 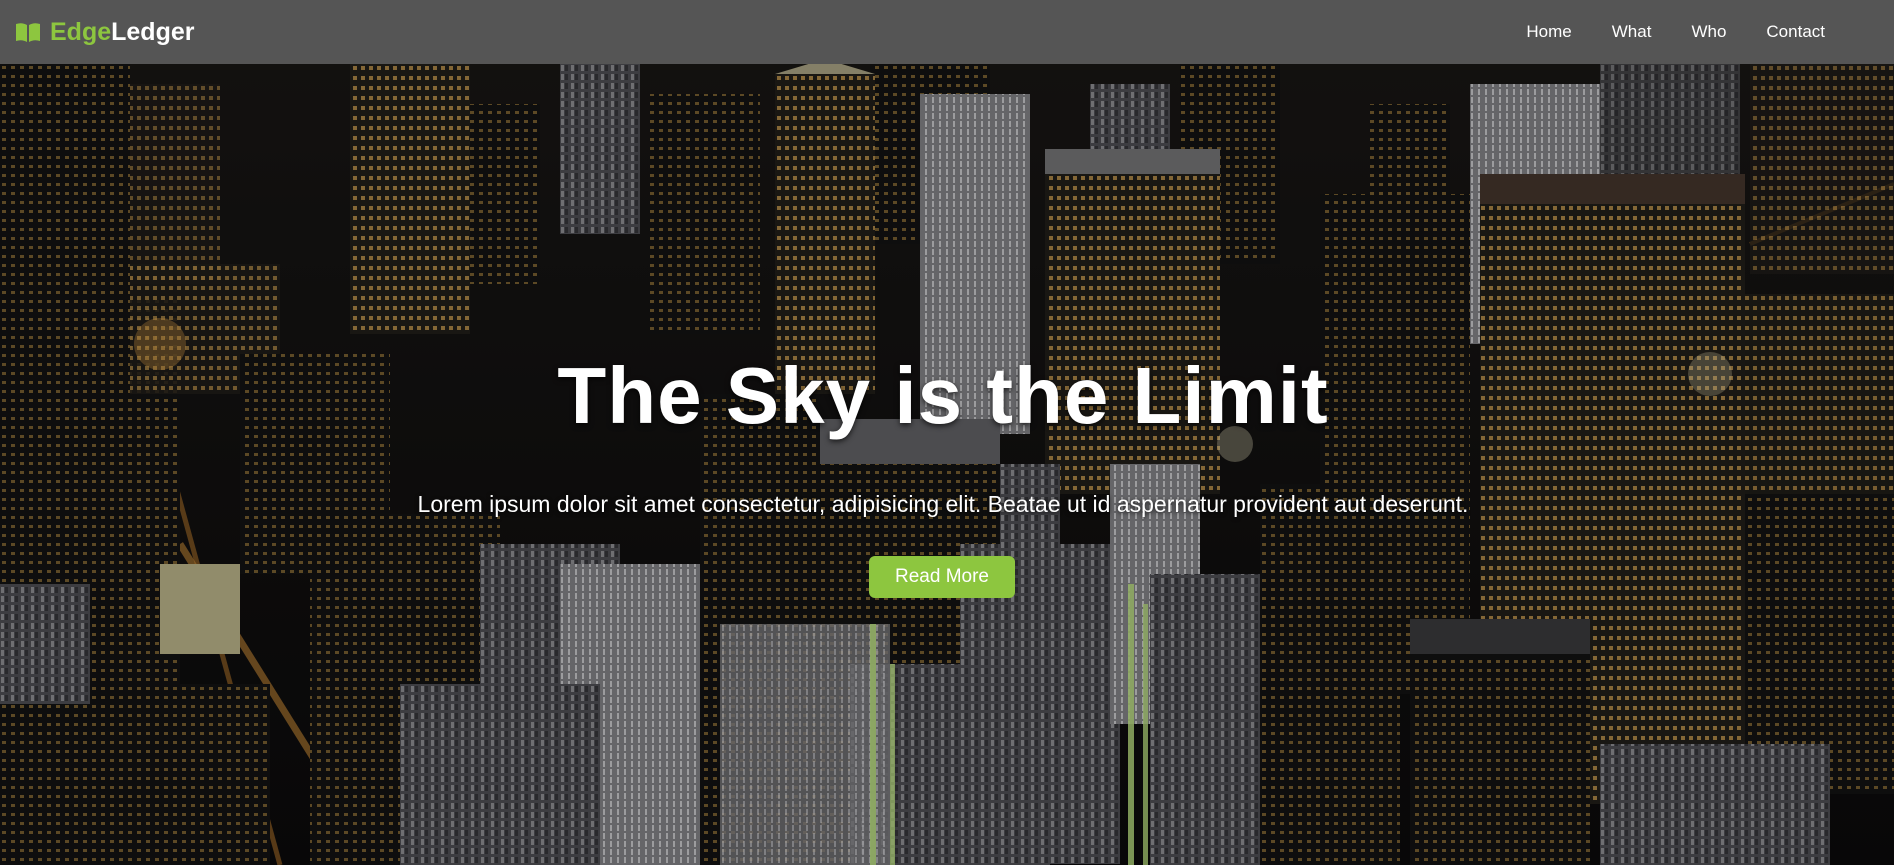 I want to click on brand-logo: EdgeLedger, so click(x=104, y=32).